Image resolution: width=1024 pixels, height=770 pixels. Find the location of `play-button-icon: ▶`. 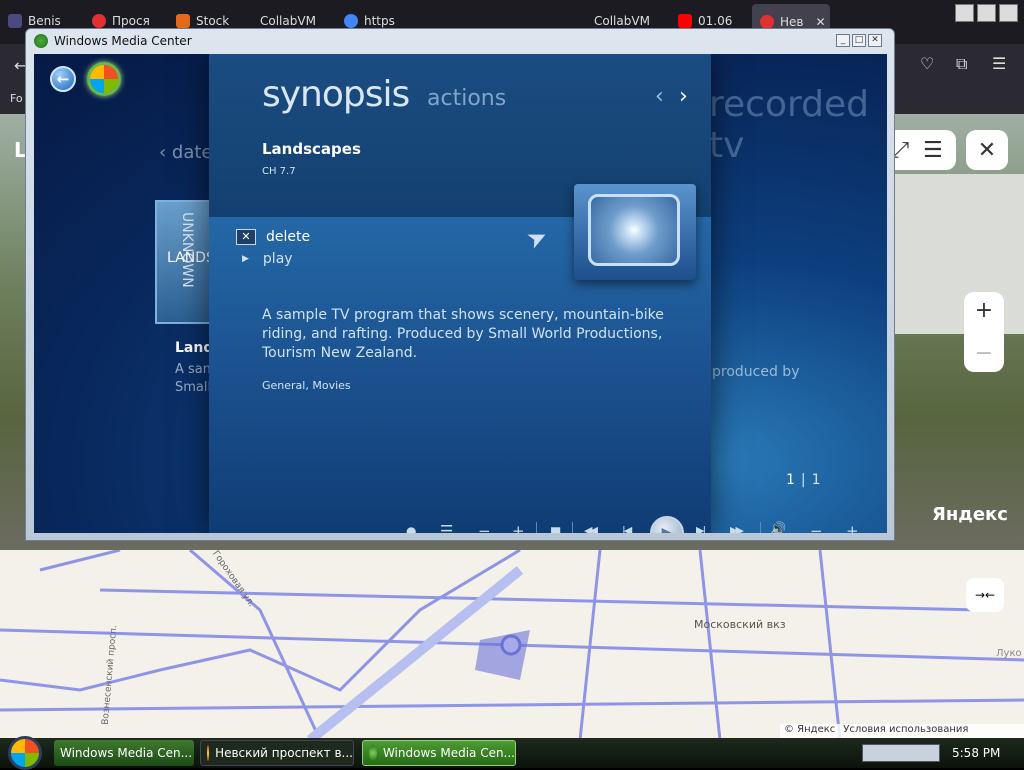

play-button-icon: ▶ is located at coordinates (667, 524).